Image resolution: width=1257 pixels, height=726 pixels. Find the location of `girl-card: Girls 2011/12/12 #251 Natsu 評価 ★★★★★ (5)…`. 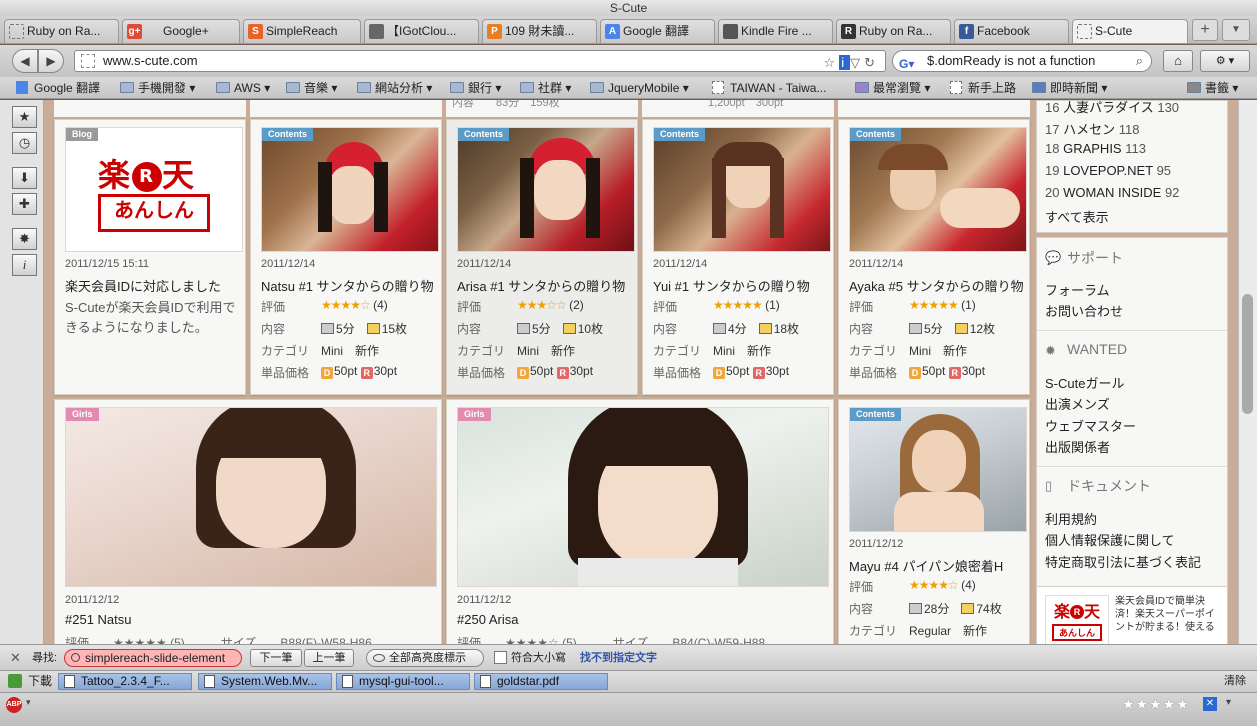

girl-card: Girls 2011/12/12 #251 Natsu 評価 ★★★★★ (5)… is located at coordinates (248, 521).